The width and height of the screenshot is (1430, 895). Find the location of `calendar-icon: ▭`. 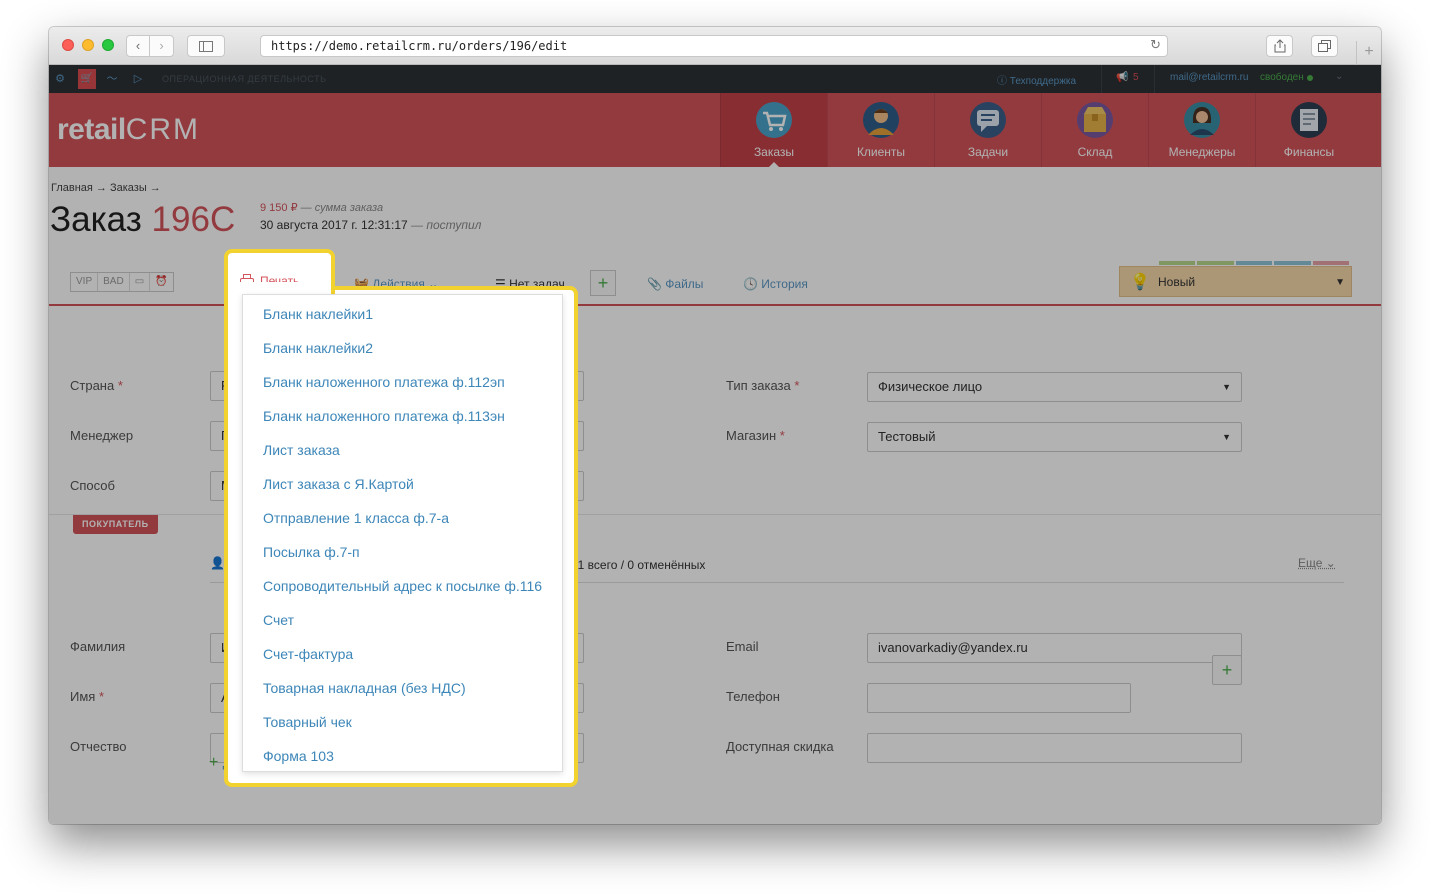

calendar-icon: ▭ is located at coordinates (140, 282).